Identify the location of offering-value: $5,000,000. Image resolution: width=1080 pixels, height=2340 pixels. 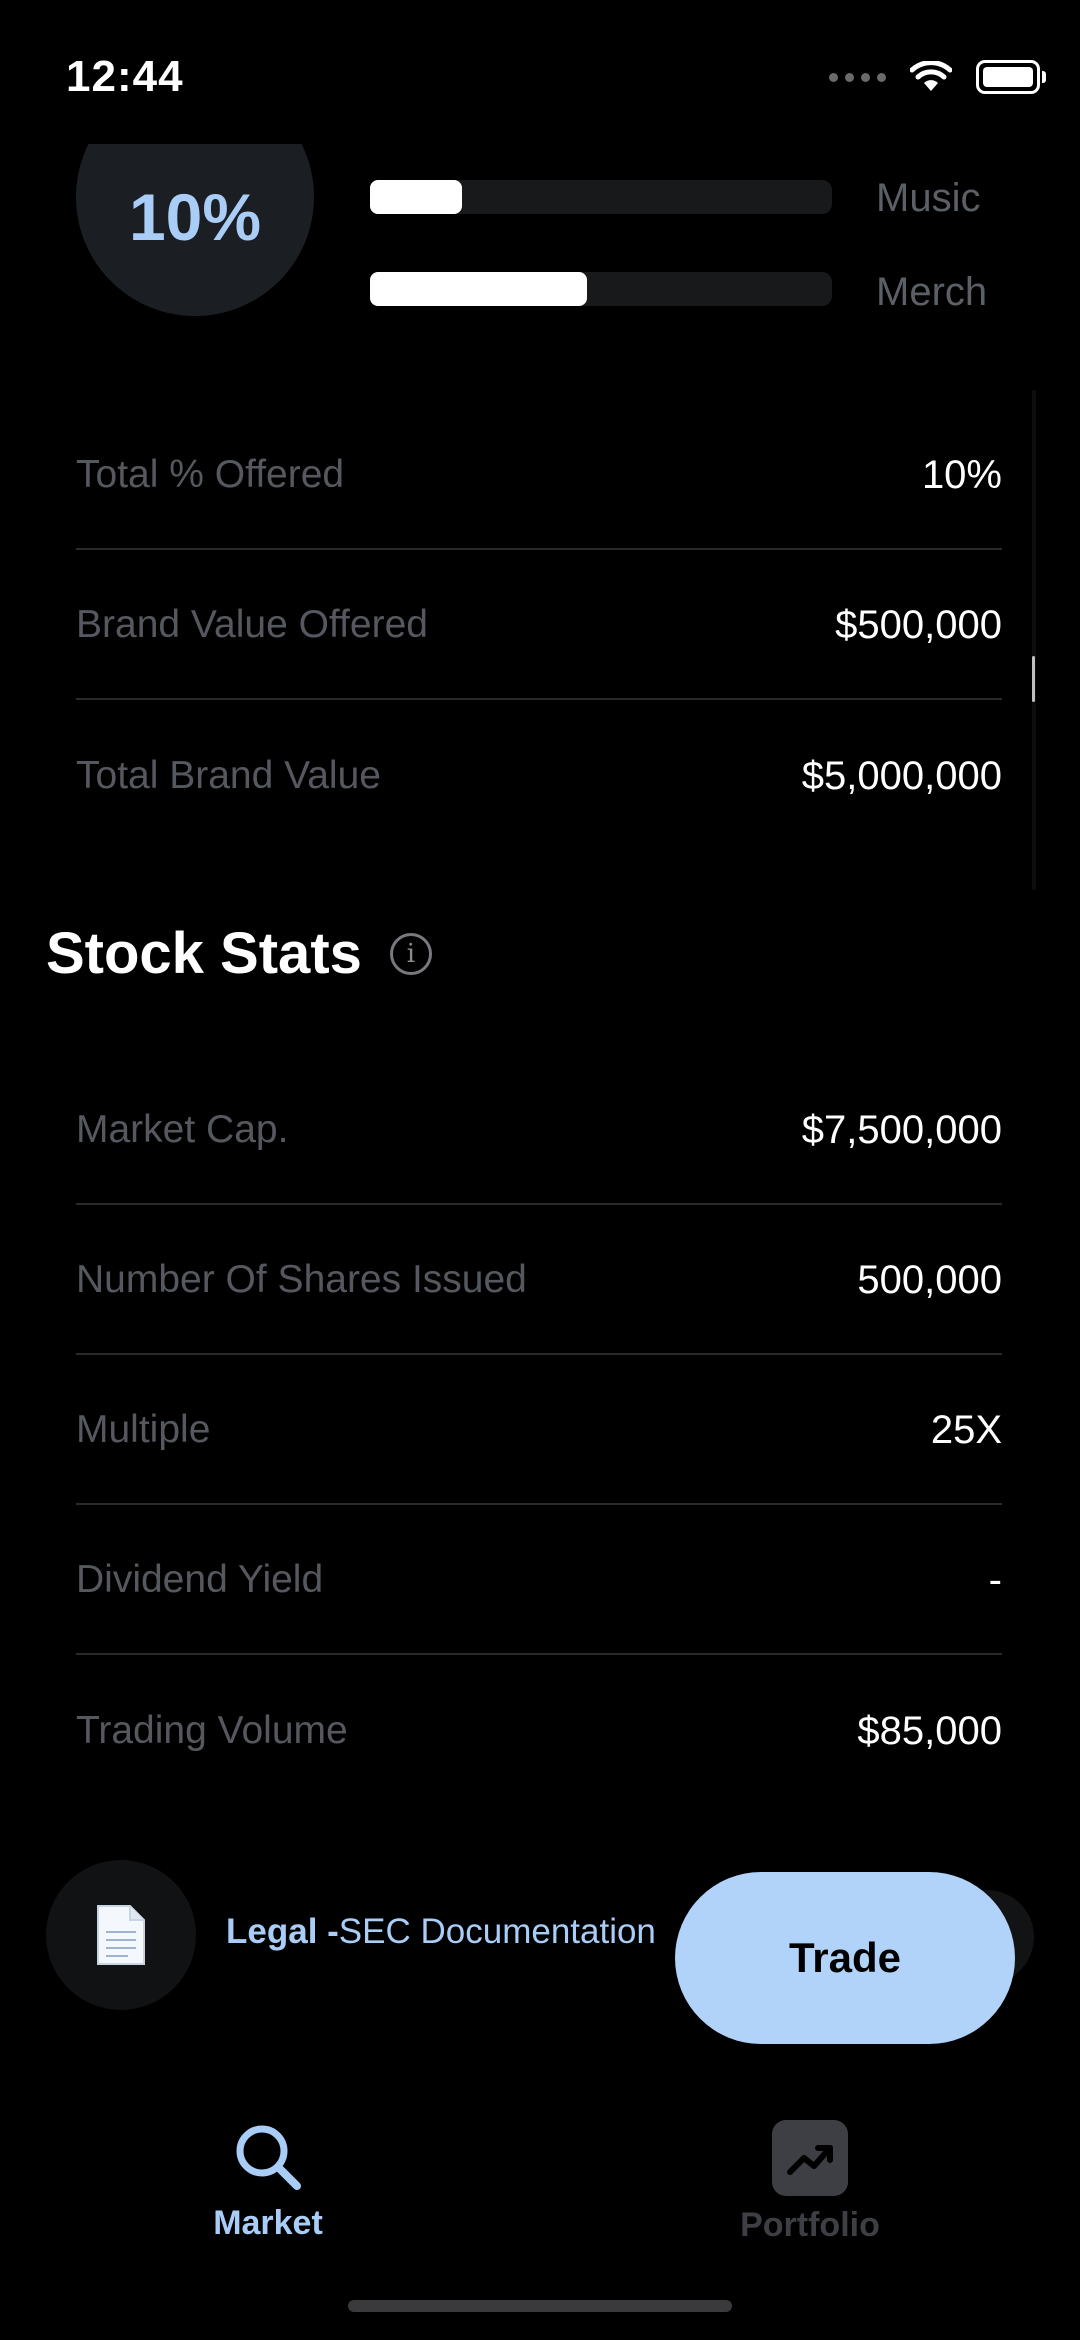
(901, 775).